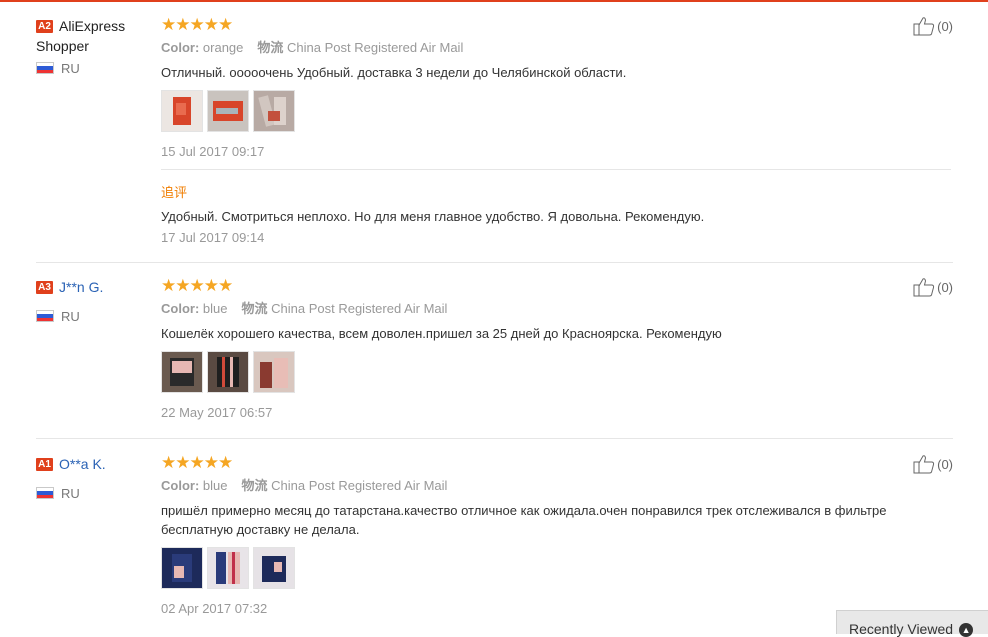 Image resolution: width=988 pixels, height=637 pixels. I want to click on followup-divider, so click(556, 169).